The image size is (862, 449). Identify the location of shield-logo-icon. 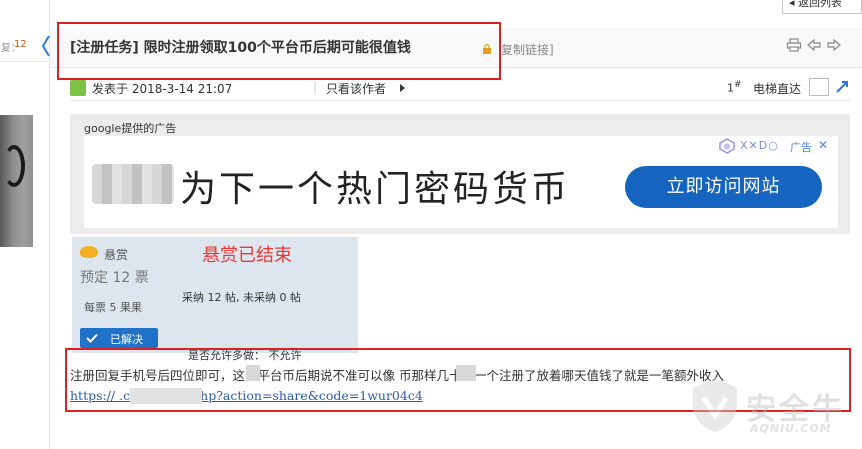
(715, 405).